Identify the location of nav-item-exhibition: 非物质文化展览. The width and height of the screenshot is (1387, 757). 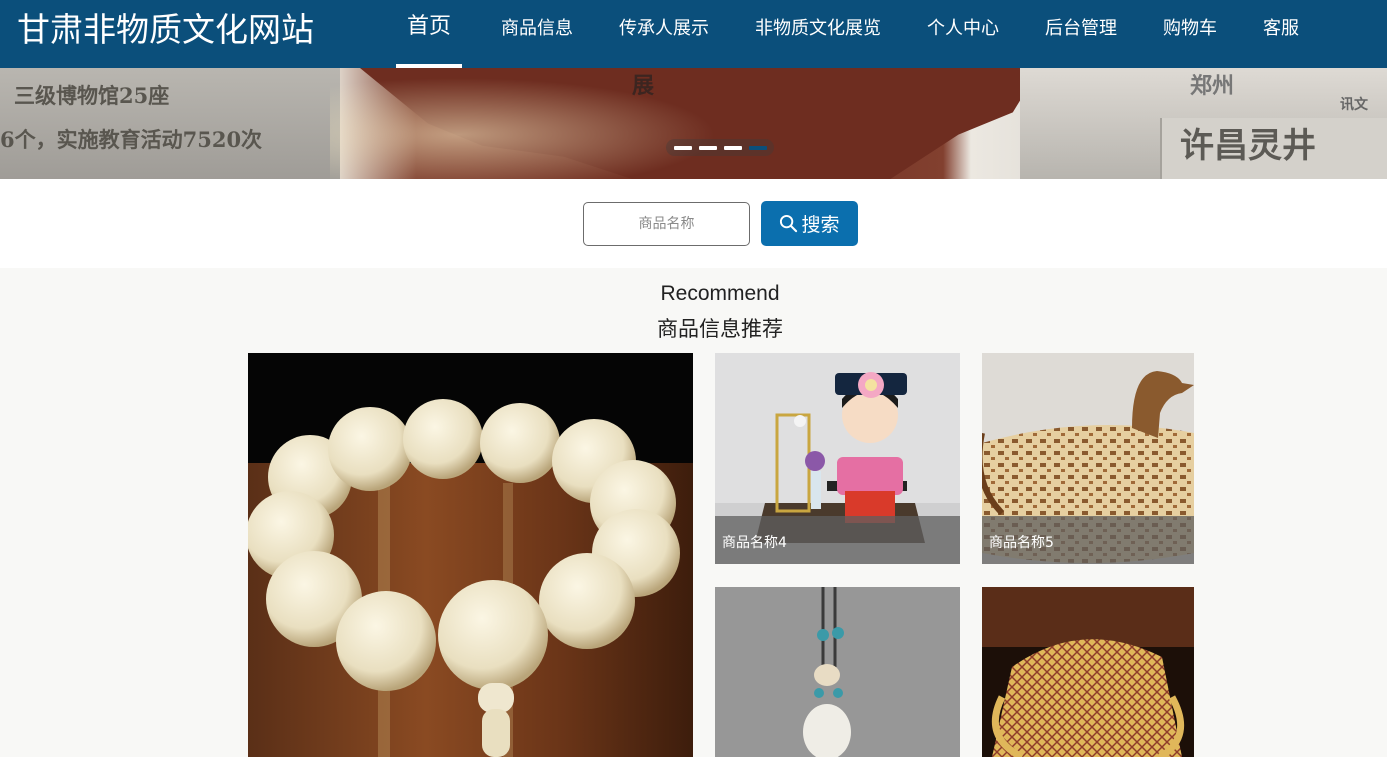
(818, 34).